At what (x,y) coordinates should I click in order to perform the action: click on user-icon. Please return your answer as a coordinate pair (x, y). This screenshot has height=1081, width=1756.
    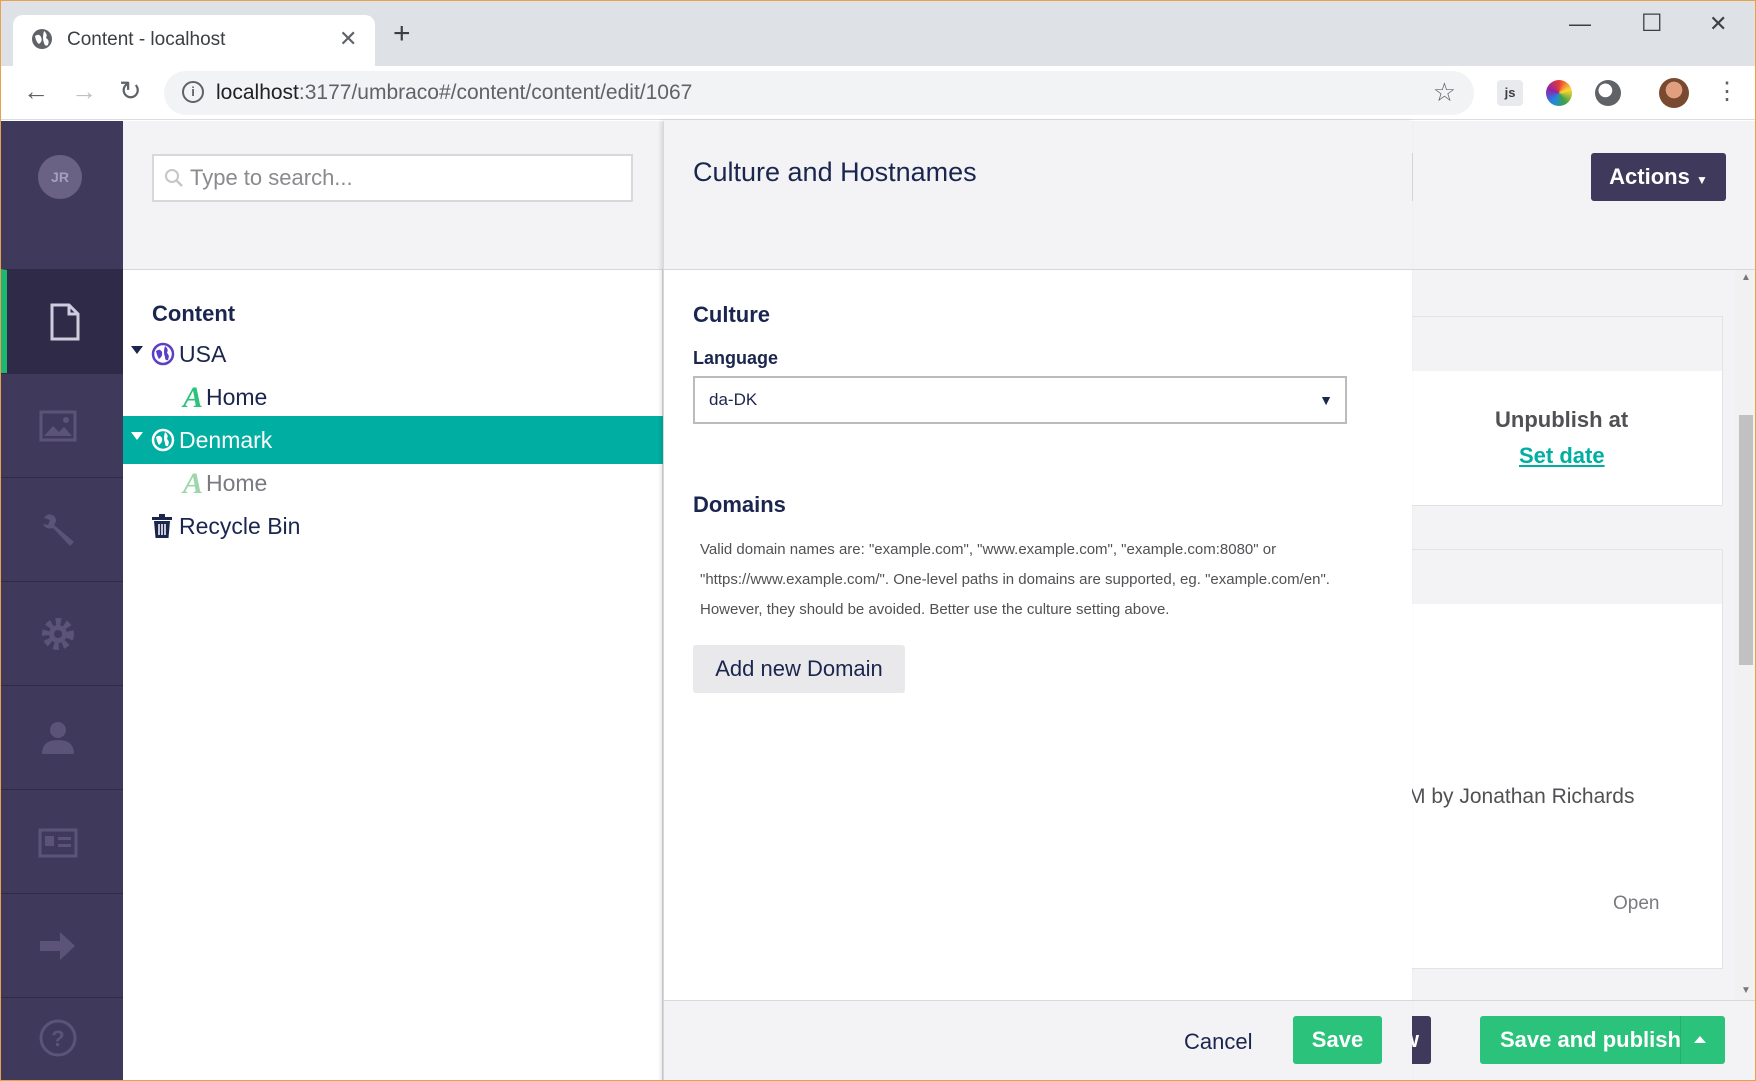
    Looking at the image, I should click on (58, 738).